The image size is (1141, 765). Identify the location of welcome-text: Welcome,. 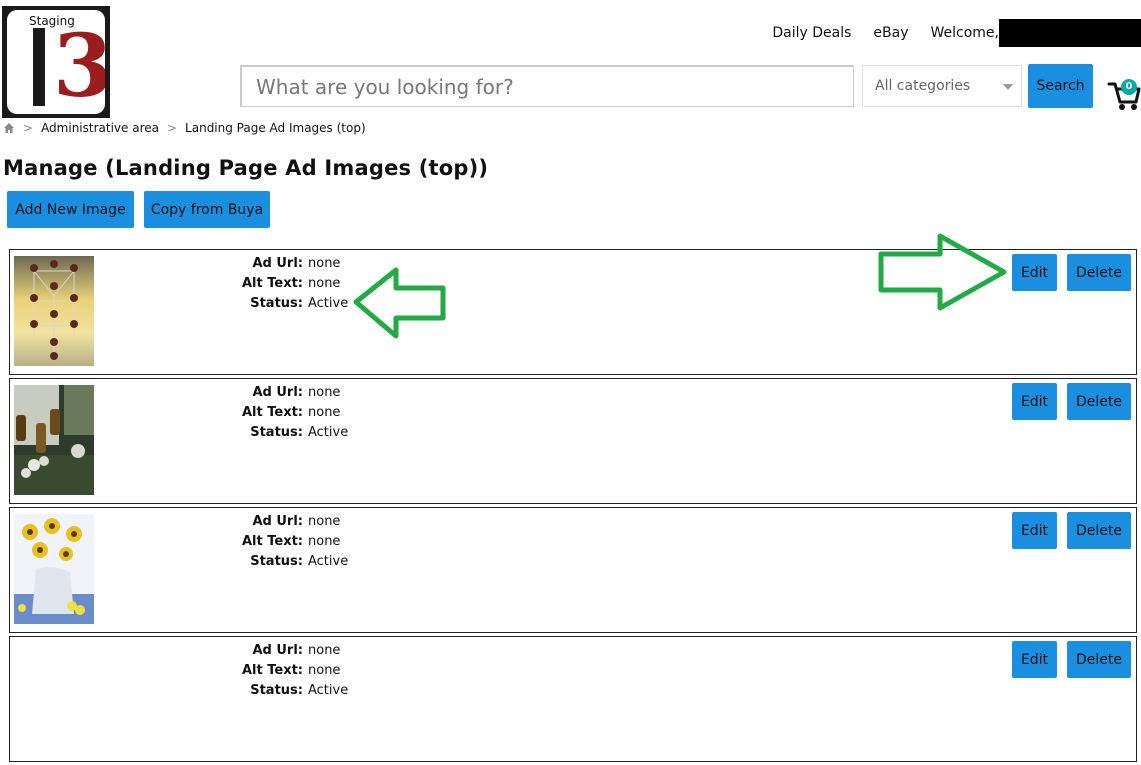
(965, 33).